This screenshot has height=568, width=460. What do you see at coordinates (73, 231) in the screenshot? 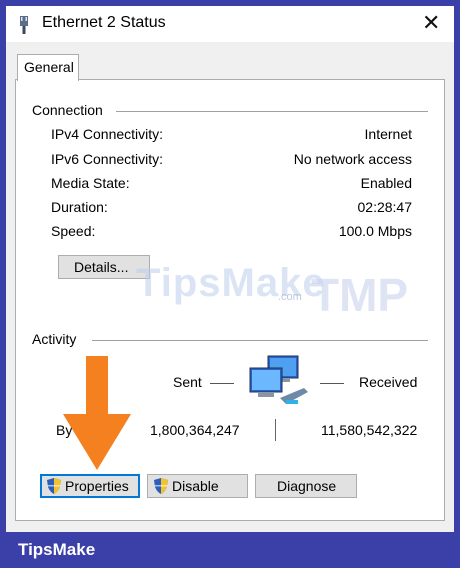
I see `speed-label: Speed:` at bounding box center [73, 231].